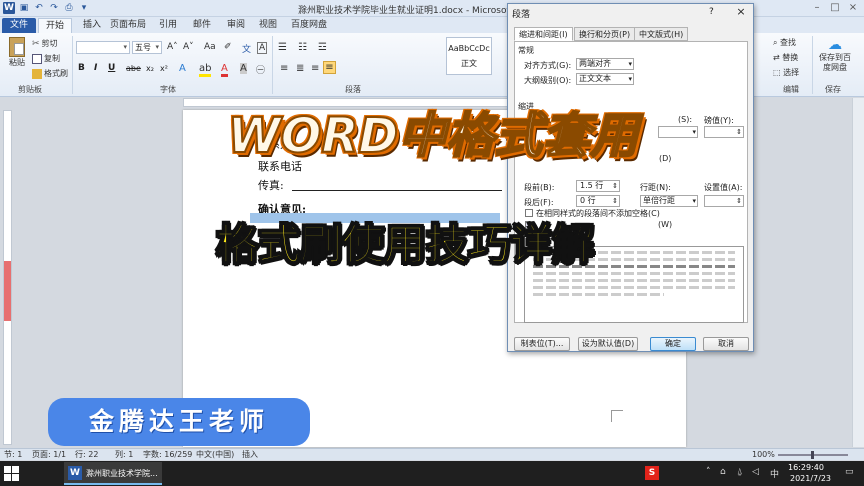 This screenshot has height=486, width=864. Describe the element at coordinates (92, 25) in the screenshot. I see `tab-insert: 插入` at that location.